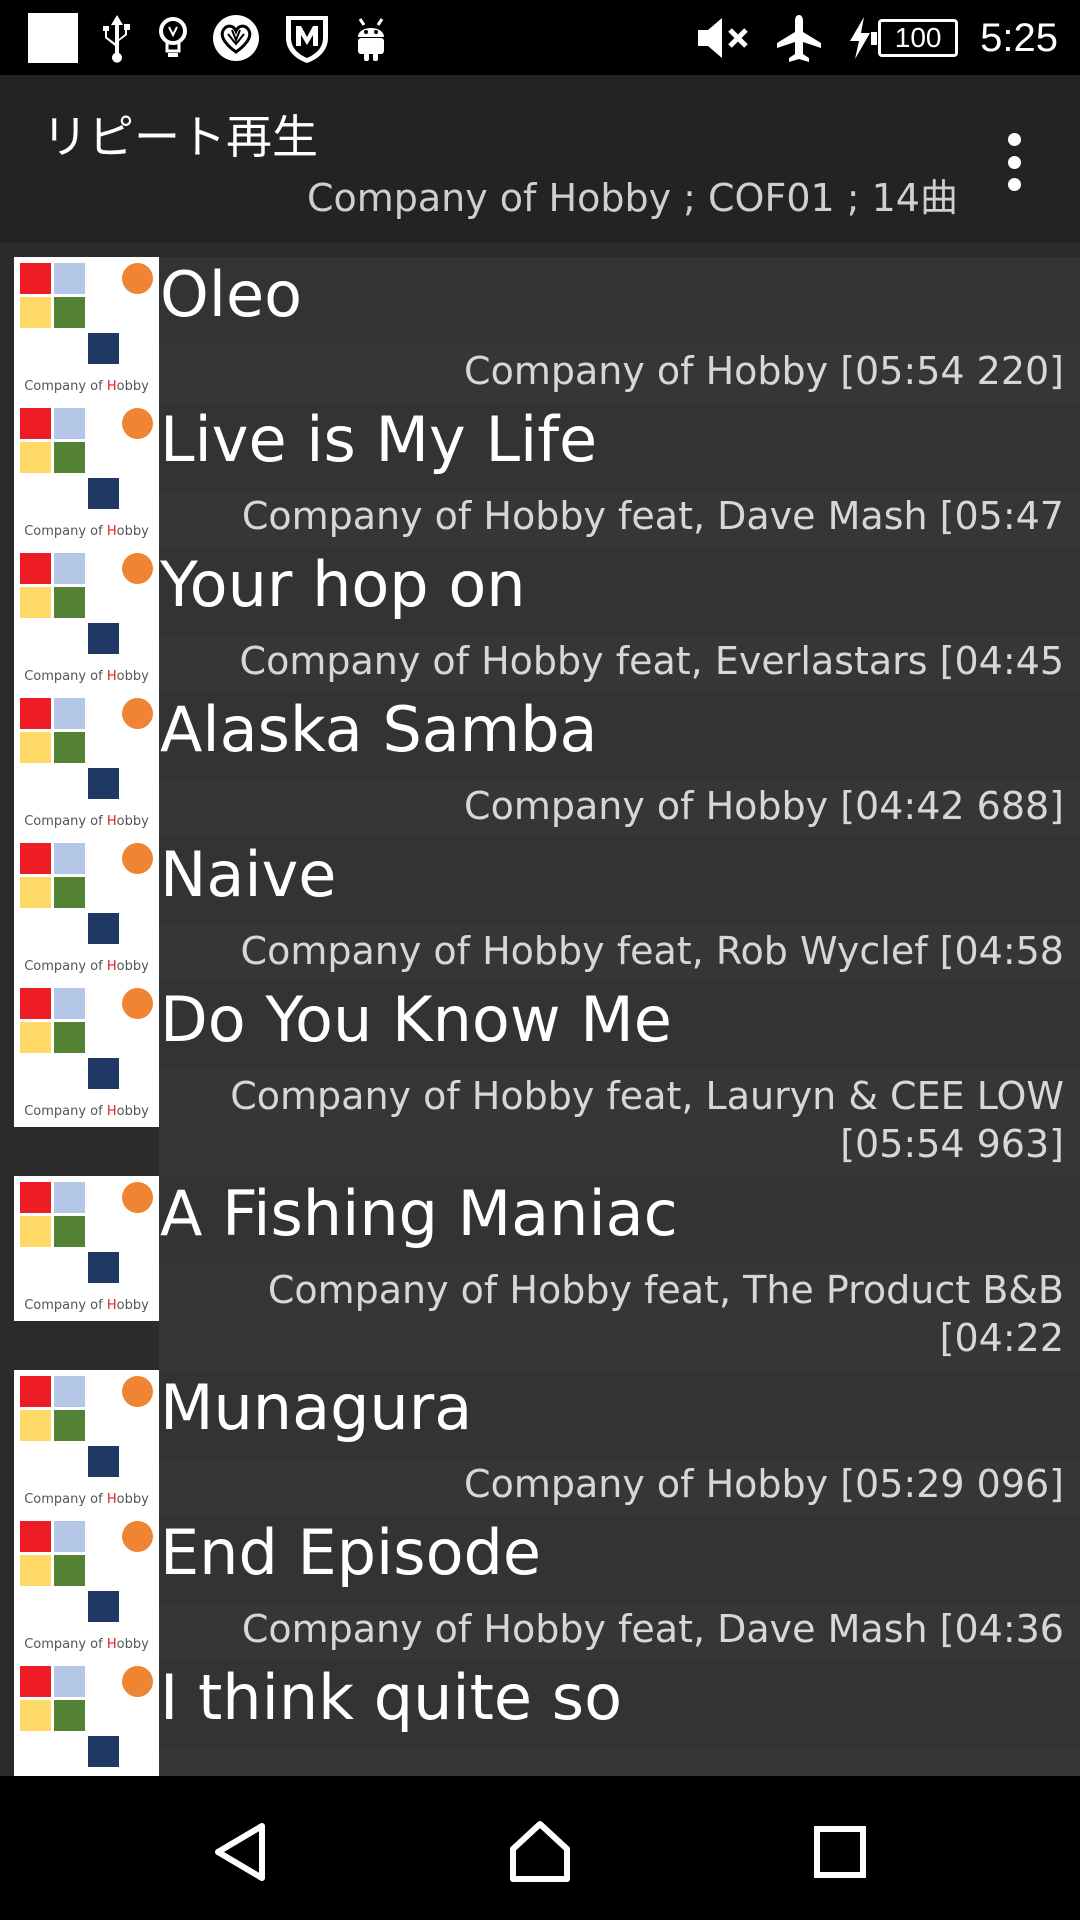 The width and height of the screenshot is (1080, 1920). I want to click on song-subtitle-line1: Company of Hobby [04:42 688], so click(764, 806).